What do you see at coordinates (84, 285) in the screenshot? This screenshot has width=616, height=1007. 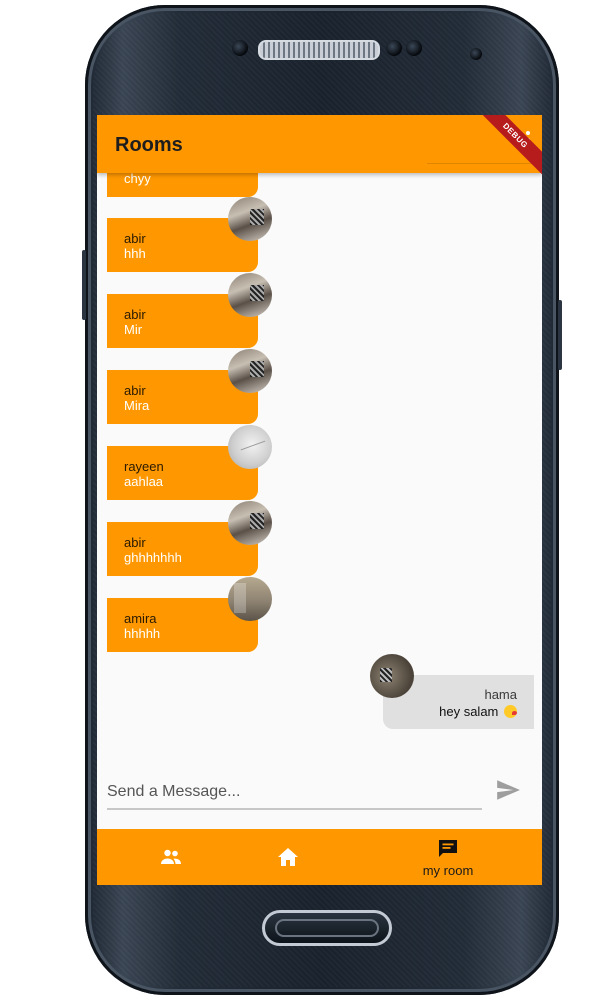 I see `volume-button` at bounding box center [84, 285].